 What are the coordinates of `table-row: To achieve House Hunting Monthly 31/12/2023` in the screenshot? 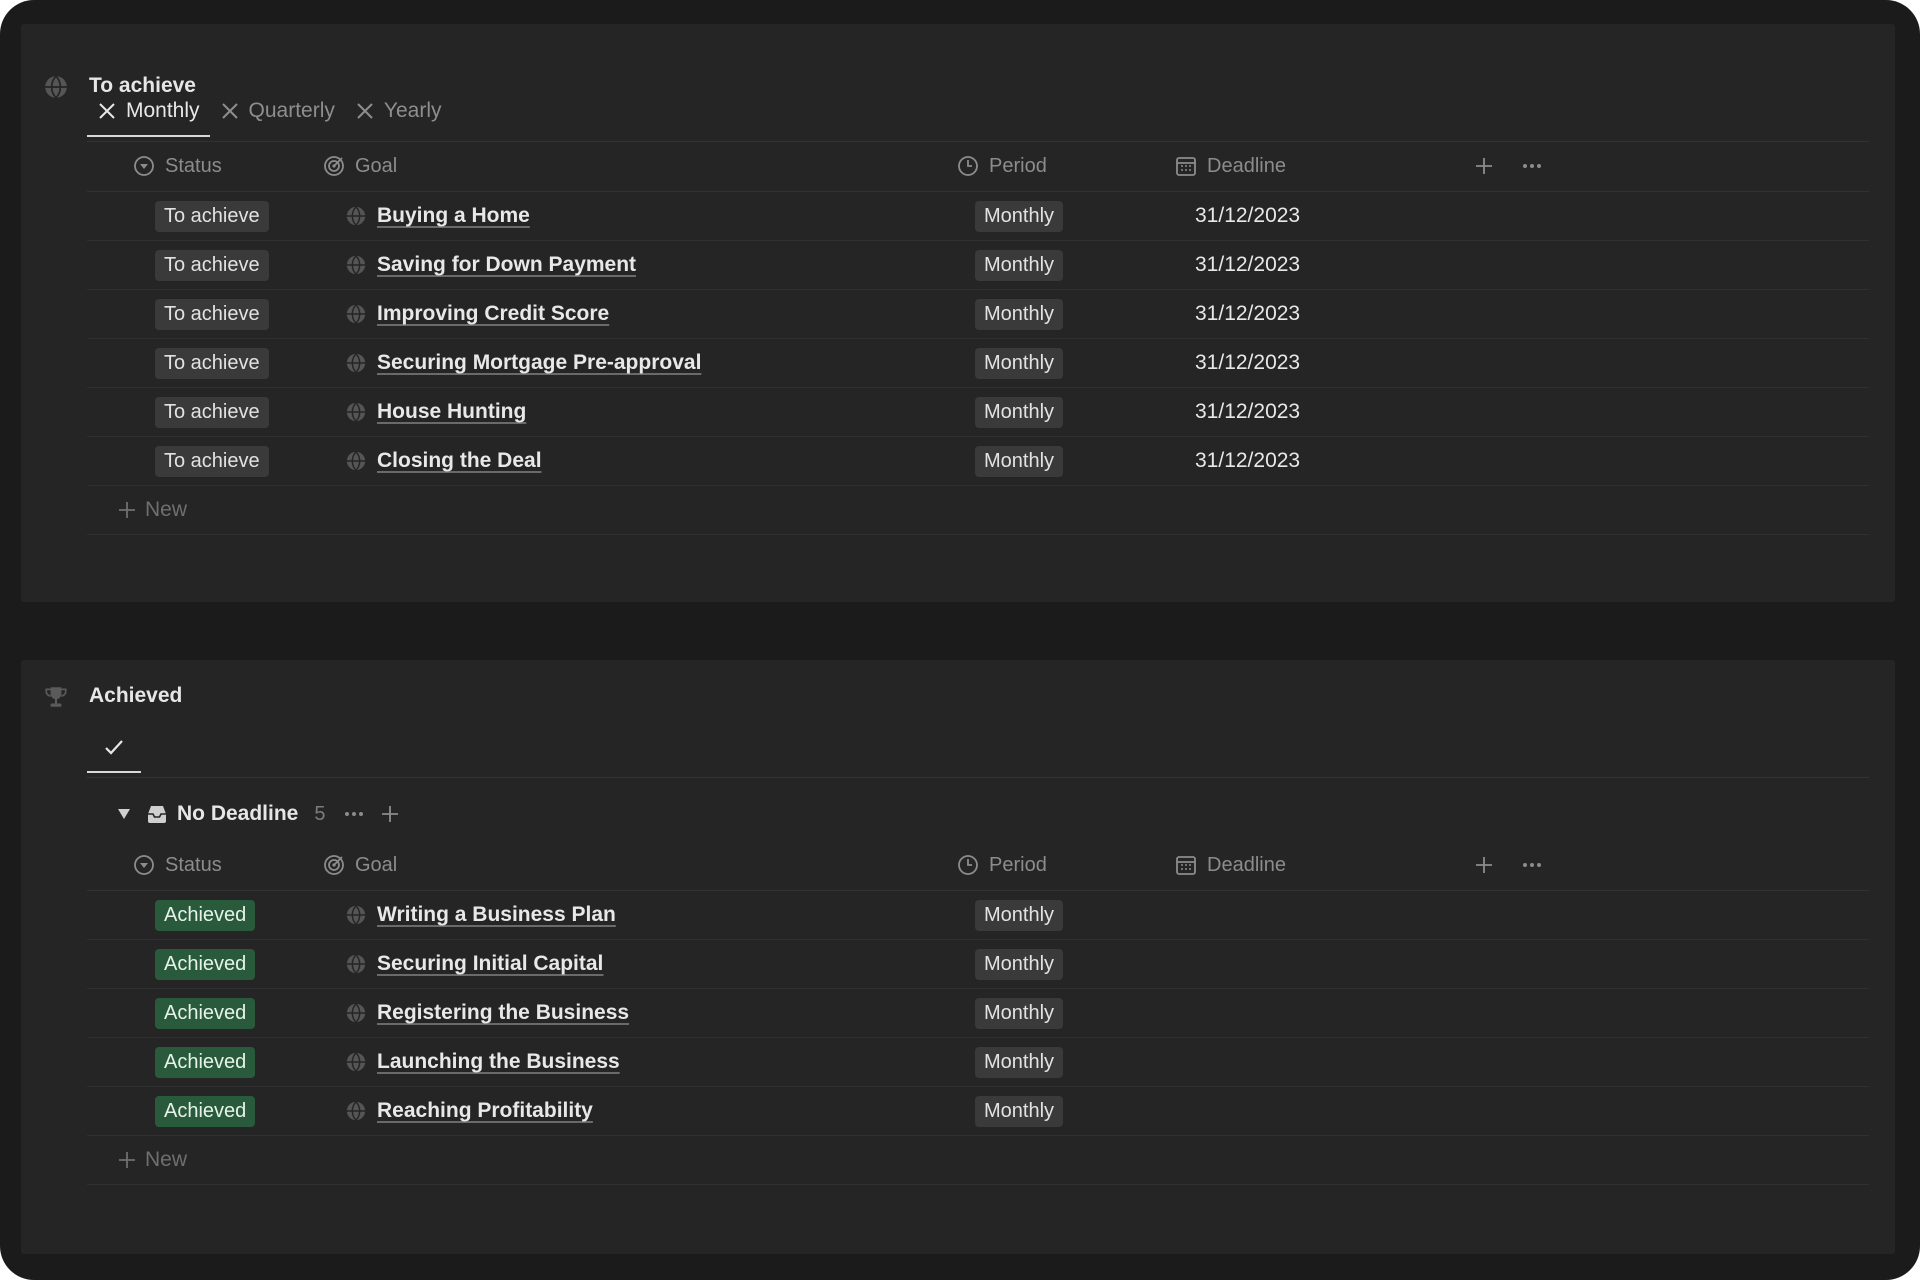 It's located at (978, 412).